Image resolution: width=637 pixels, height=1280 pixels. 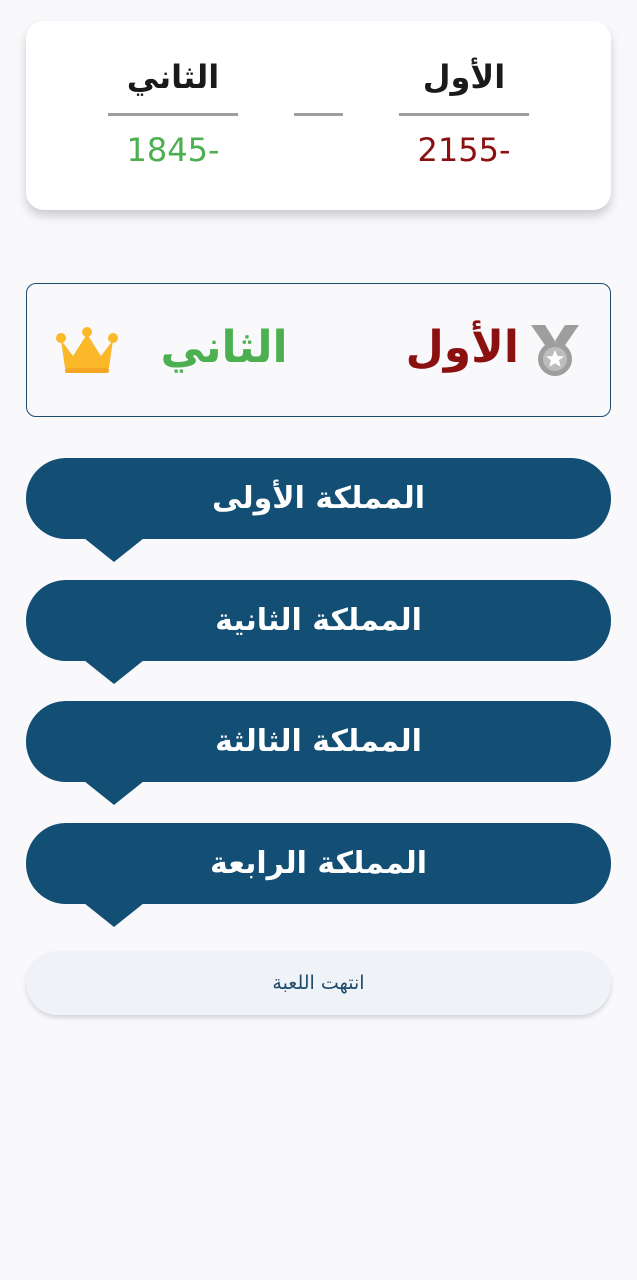 What do you see at coordinates (318, 863) in the screenshot?
I see `kingdom-4-label: المملكة الرابعة` at bounding box center [318, 863].